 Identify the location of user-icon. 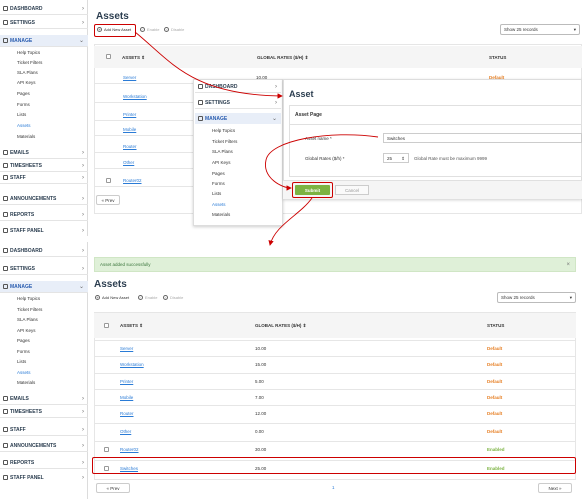
(5, 429).